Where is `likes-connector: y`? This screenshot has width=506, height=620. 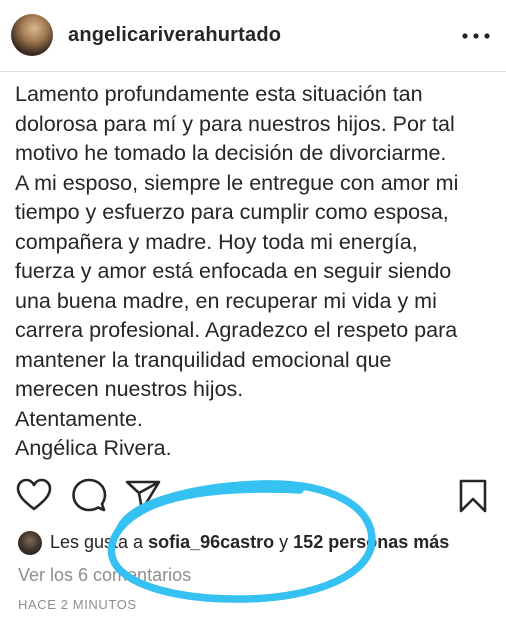 likes-connector: y is located at coordinates (284, 542).